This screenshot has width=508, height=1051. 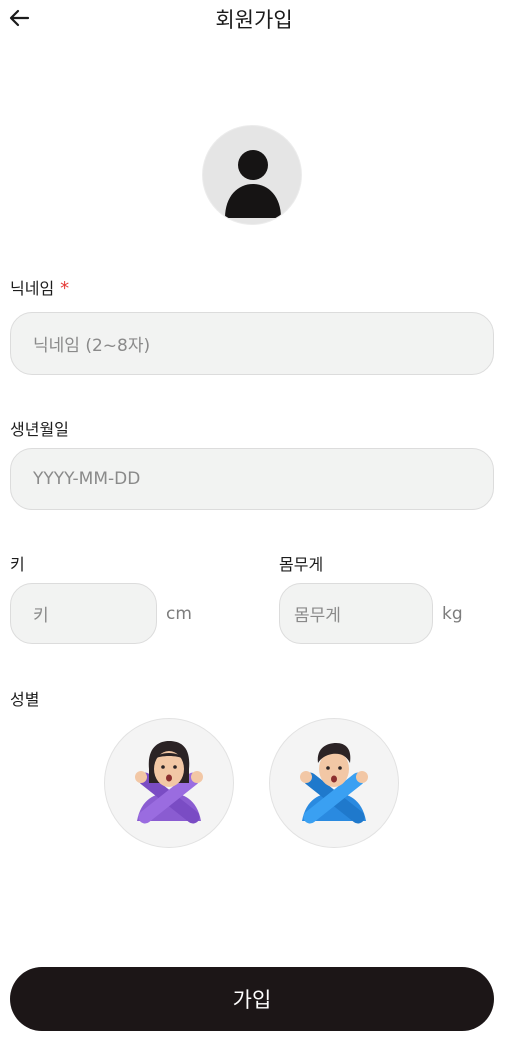 What do you see at coordinates (179, 614) in the screenshot?
I see `height-unit: cm` at bounding box center [179, 614].